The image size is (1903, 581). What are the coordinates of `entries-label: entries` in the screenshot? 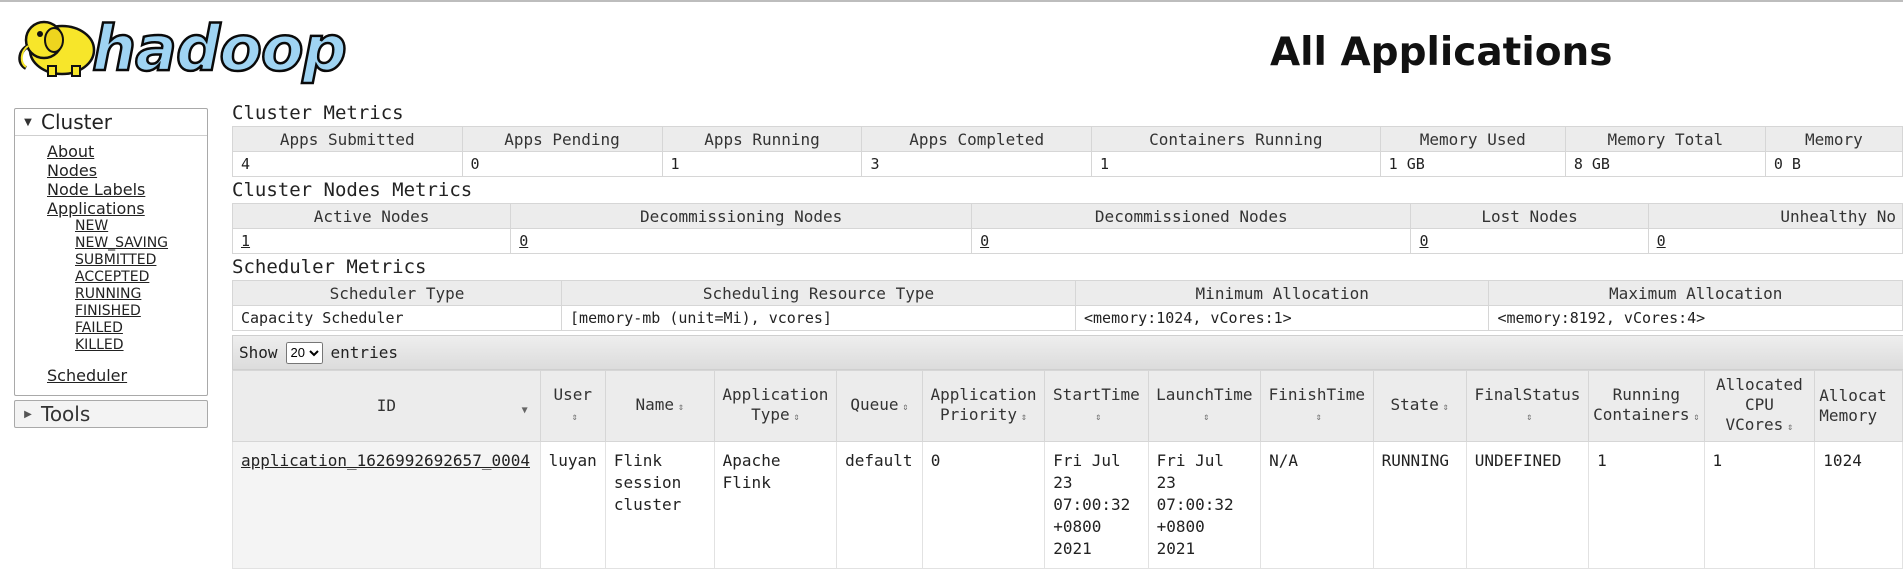 It's located at (364, 352).